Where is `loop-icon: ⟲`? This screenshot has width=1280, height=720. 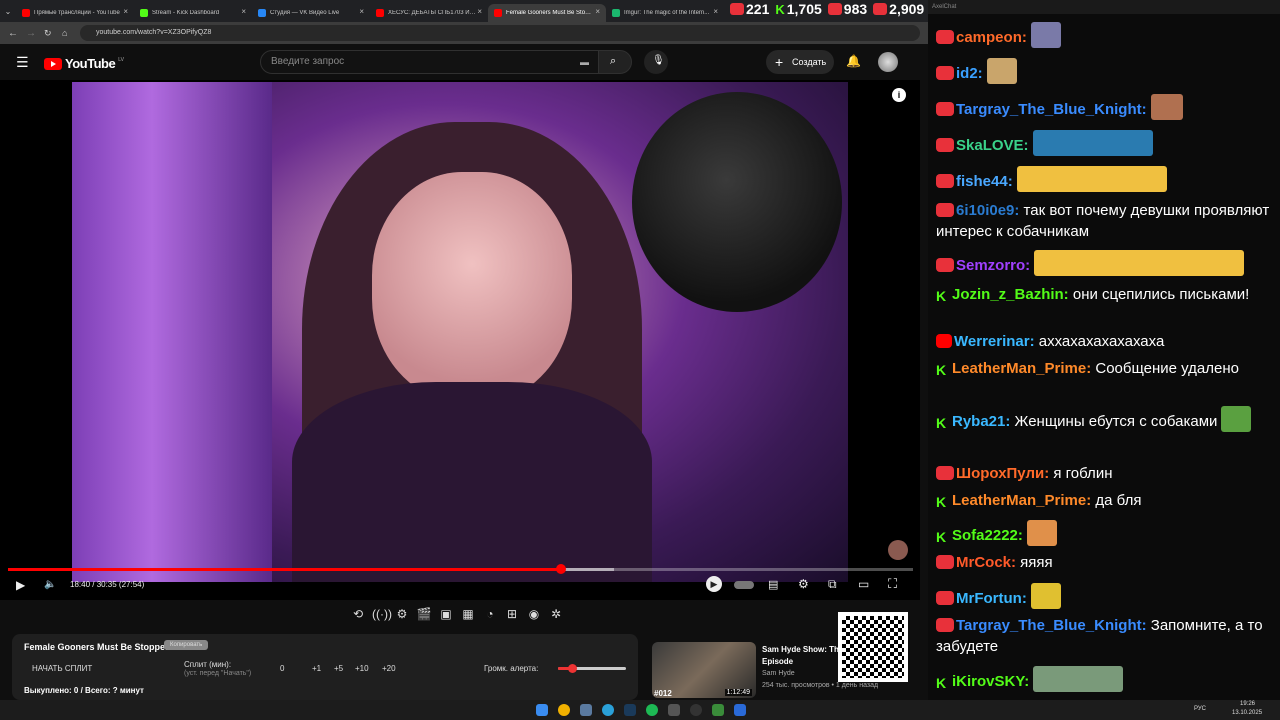
loop-icon: ⟲ is located at coordinates (358, 614).